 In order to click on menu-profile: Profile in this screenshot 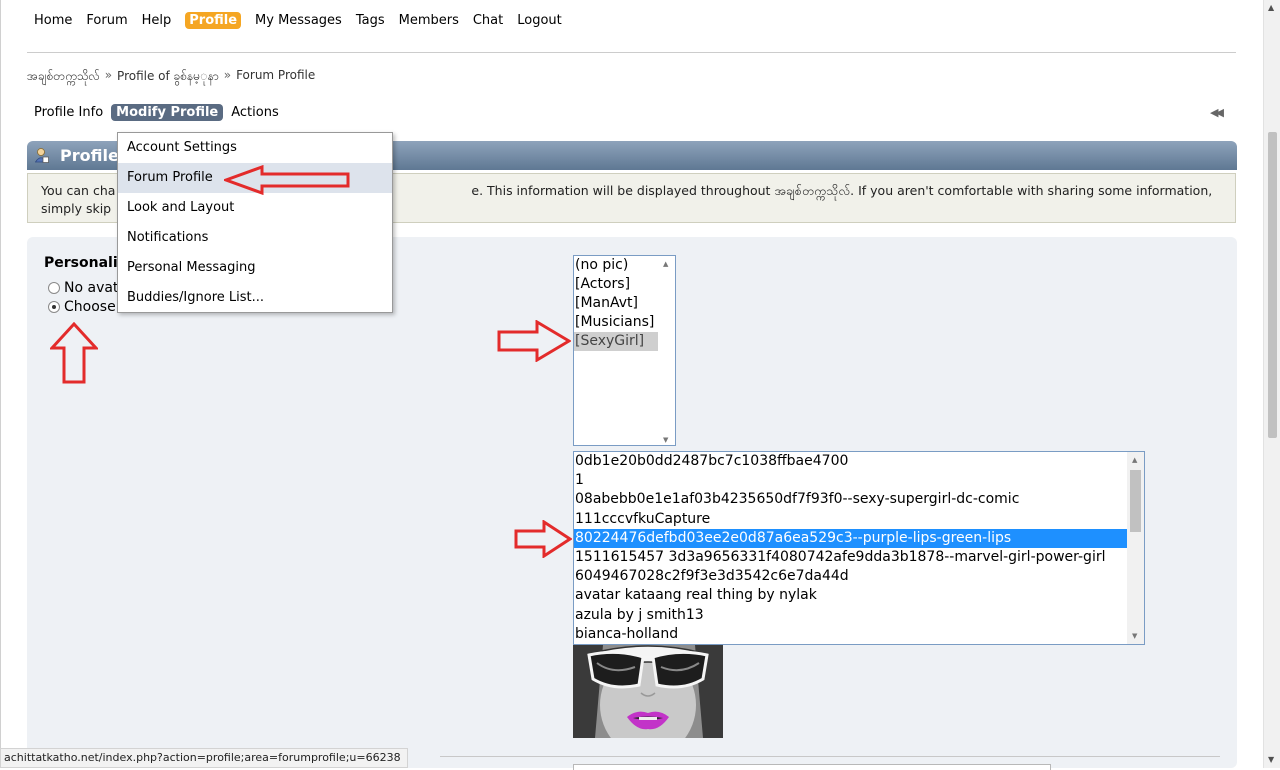, I will do `click(213, 20)`.